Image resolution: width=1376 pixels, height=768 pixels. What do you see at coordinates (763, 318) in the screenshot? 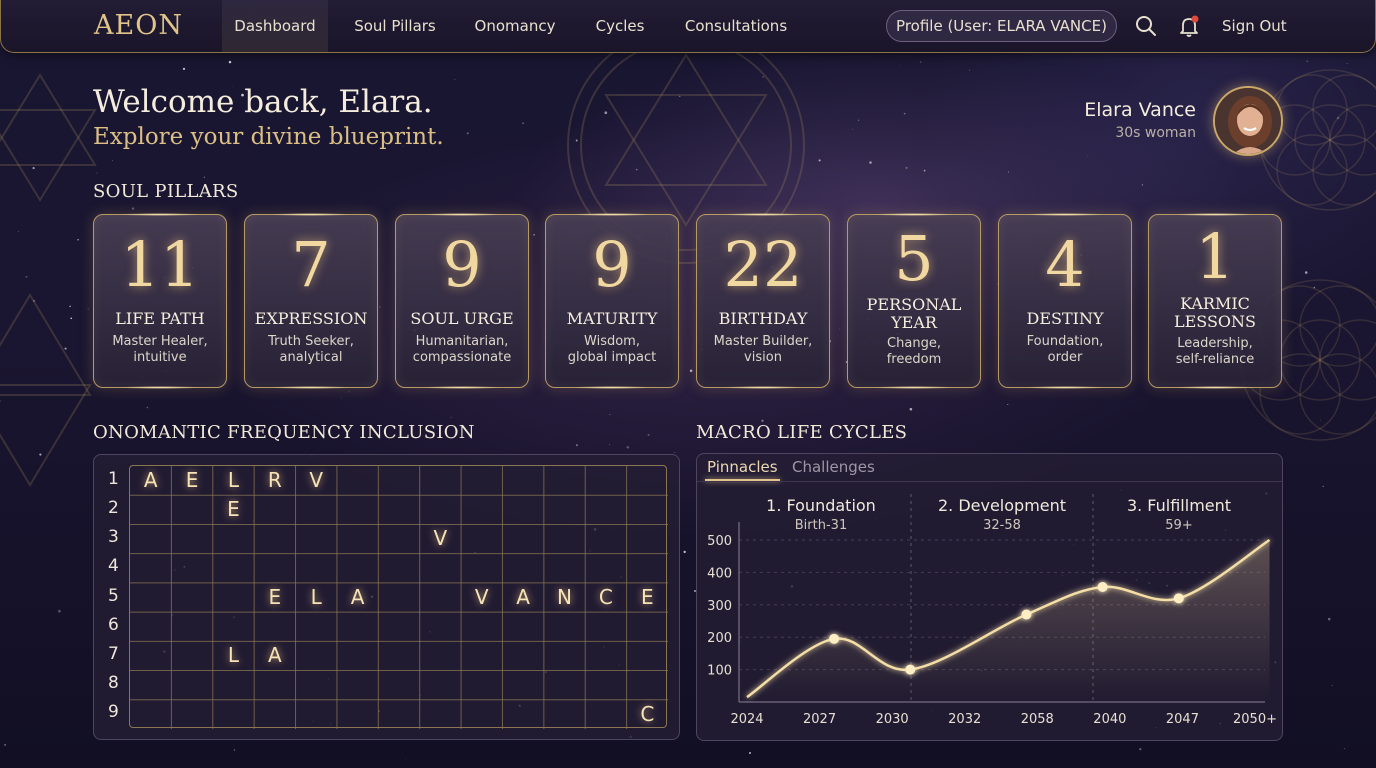
I see `pillar-label: BIRTHDAY` at bounding box center [763, 318].